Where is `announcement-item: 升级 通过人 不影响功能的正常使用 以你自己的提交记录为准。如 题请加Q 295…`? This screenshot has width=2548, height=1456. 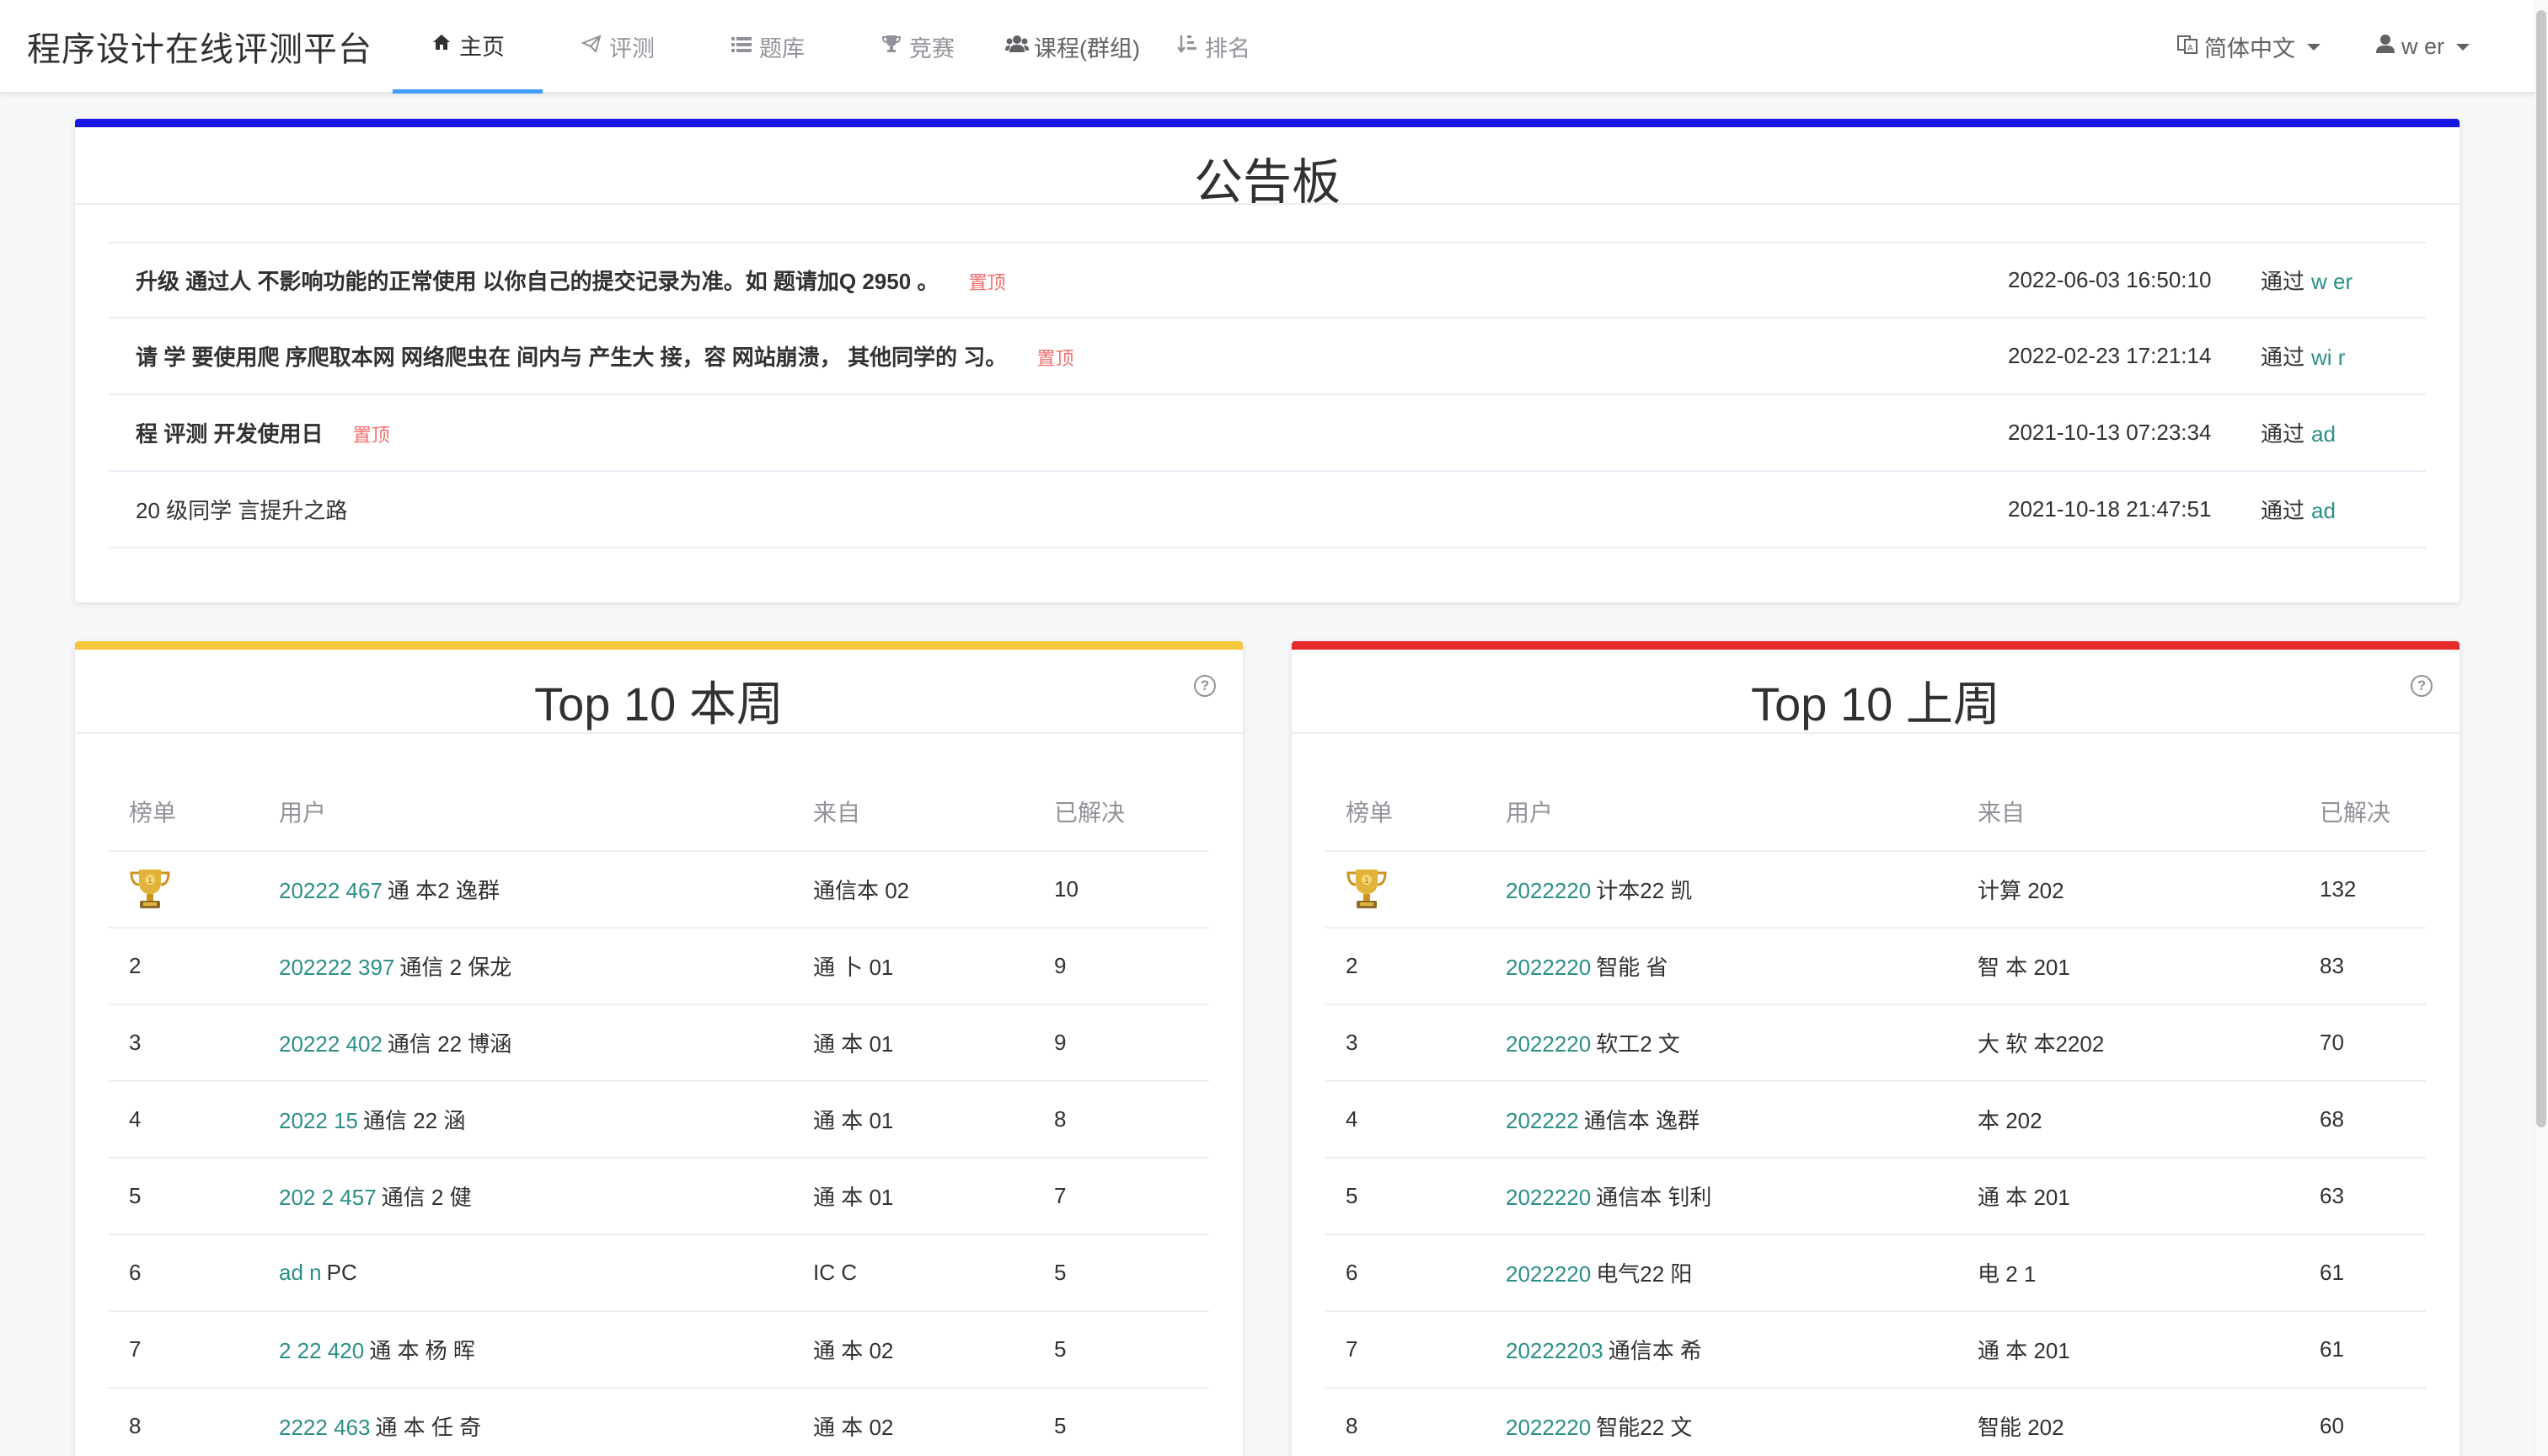 announcement-item: 升级 通过人 不影响功能的正常使用 以你自己的提交记录为准。如 题请加Q 295… is located at coordinates (1267, 280).